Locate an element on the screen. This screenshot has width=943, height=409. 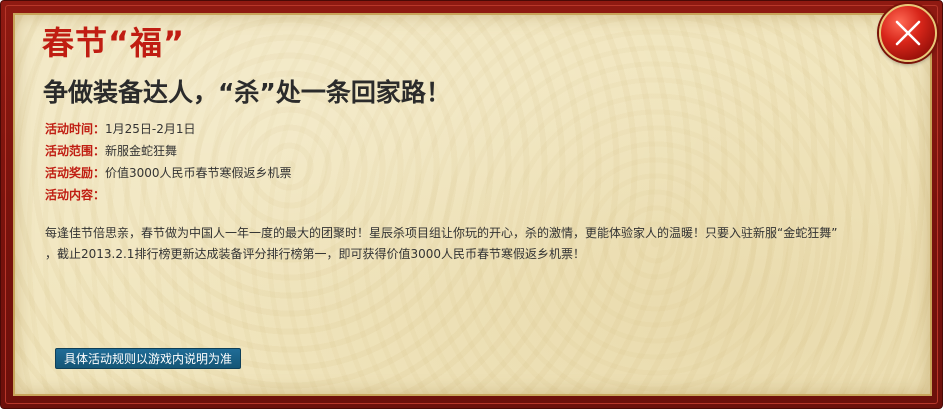
rules-button: 具体活动规则以游戏内说明为准 is located at coordinates (148, 358).